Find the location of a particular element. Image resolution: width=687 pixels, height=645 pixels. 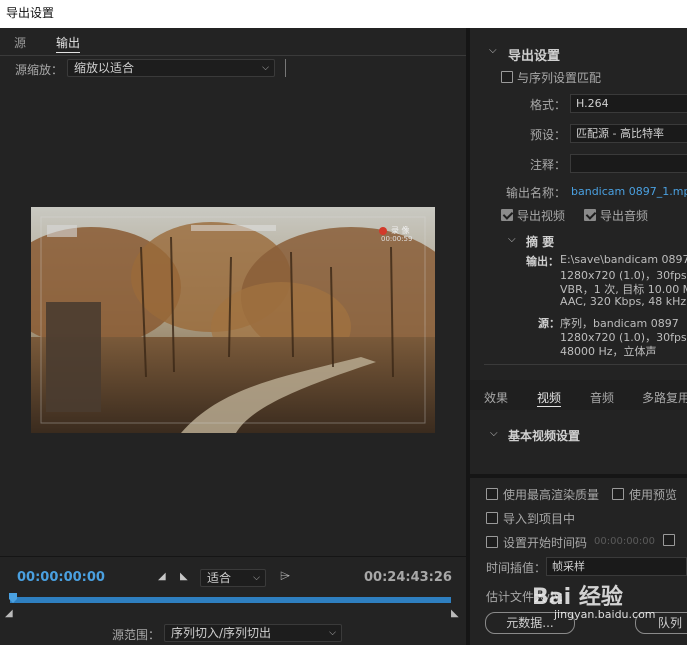

summary-output-line: E:\save\bandicam 0897_ is located at coordinates (623, 259).